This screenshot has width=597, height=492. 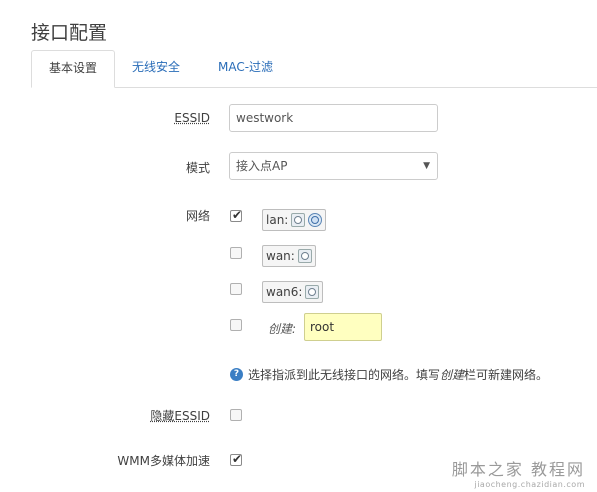 I want to click on page-title: 接口配置, so click(x=69, y=33).